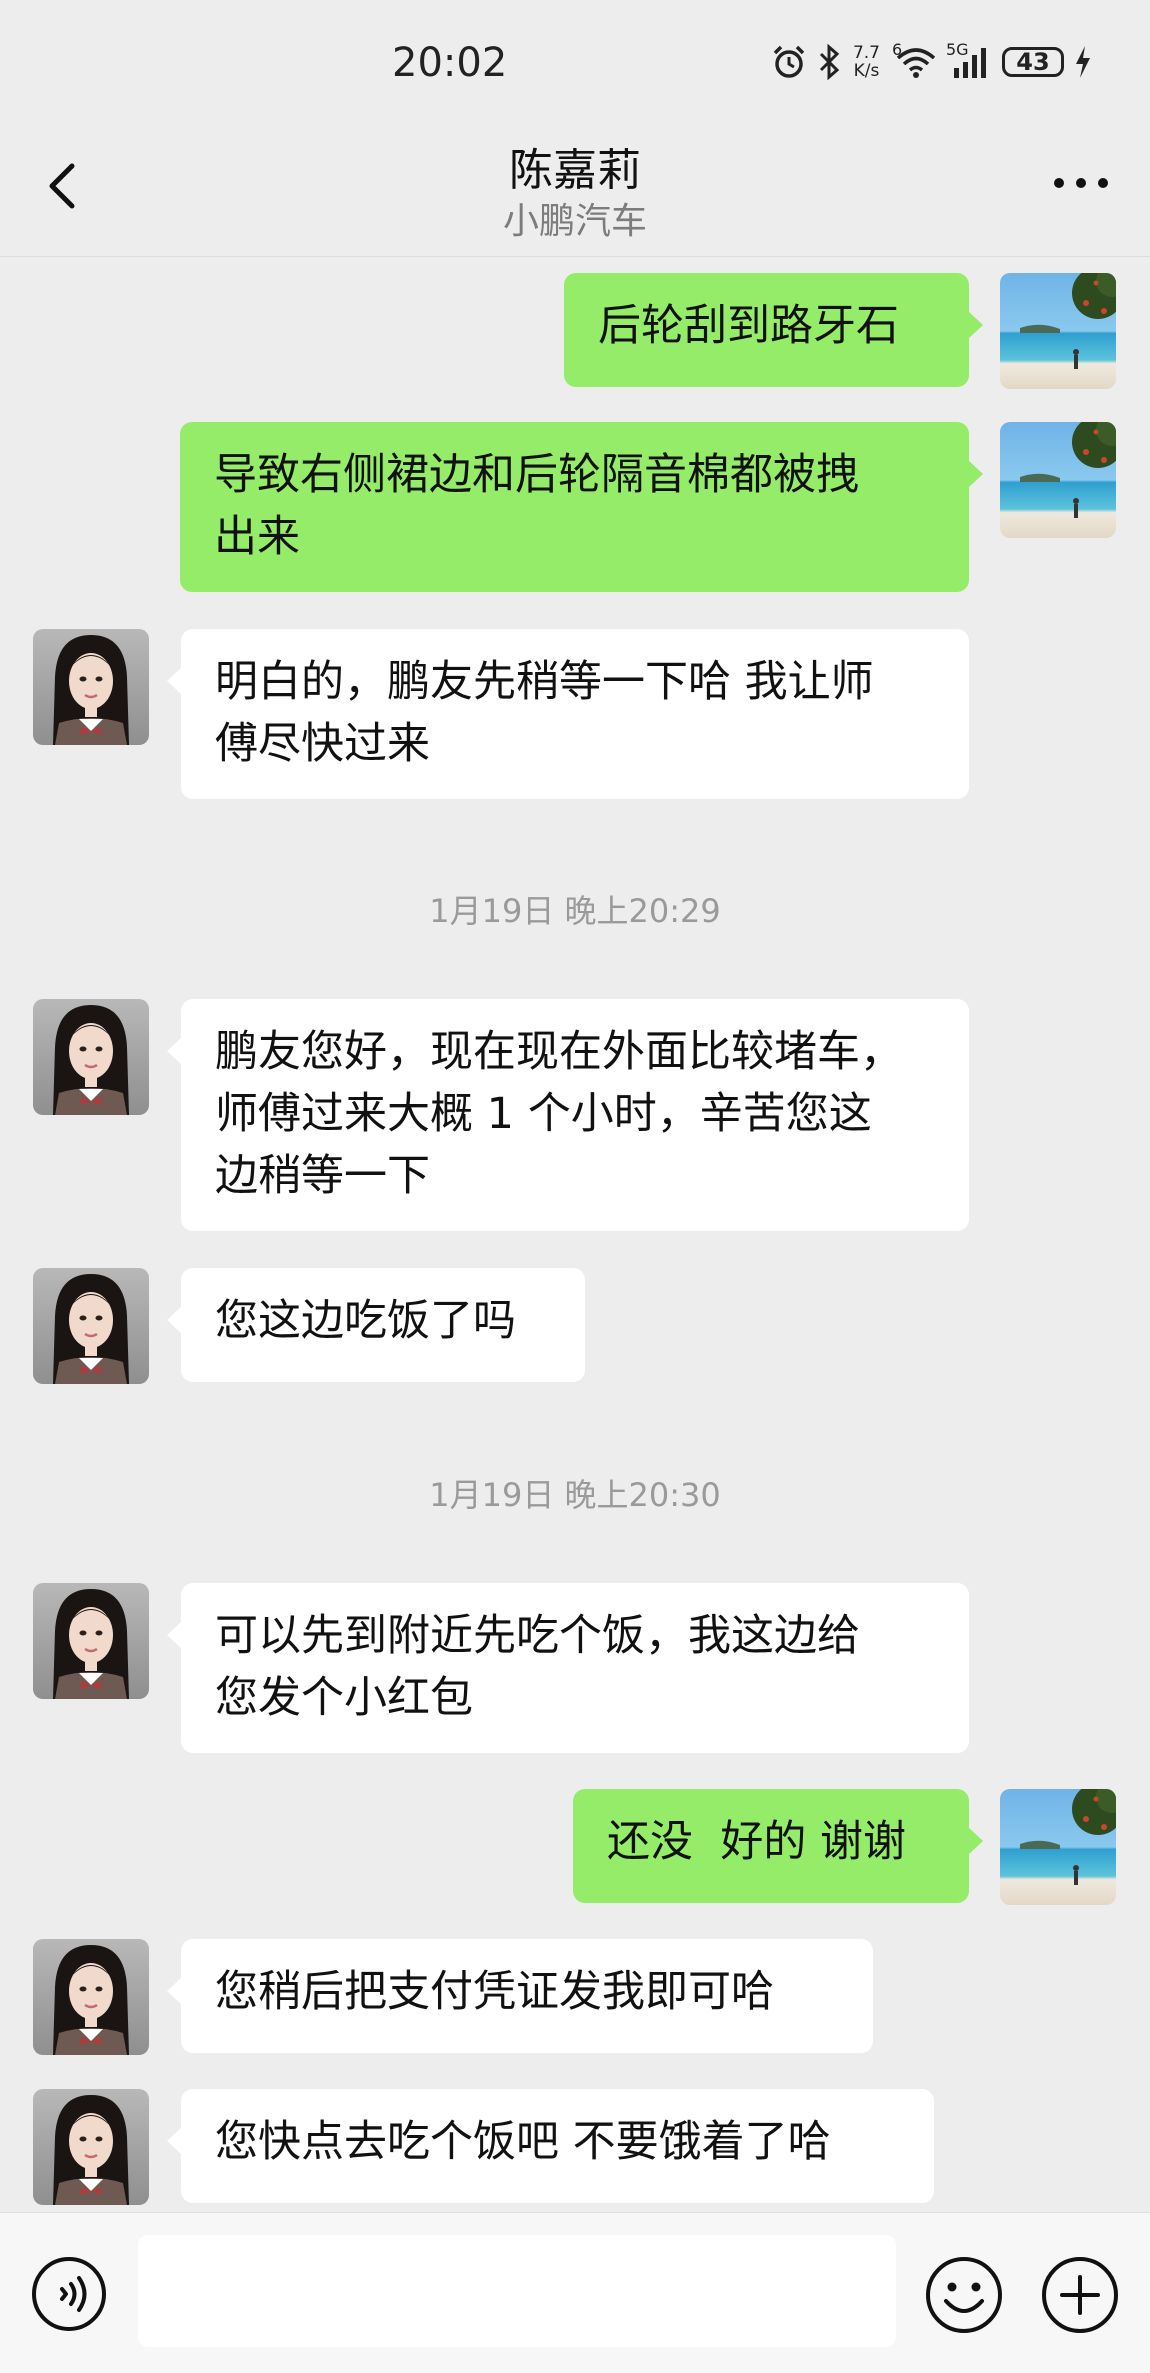  What do you see at coordinates (520, 1996) in the screenshot?
I see `incoming-message: 您稍后把支付凭证发我即可哈` at bounding box center [520, 1996].